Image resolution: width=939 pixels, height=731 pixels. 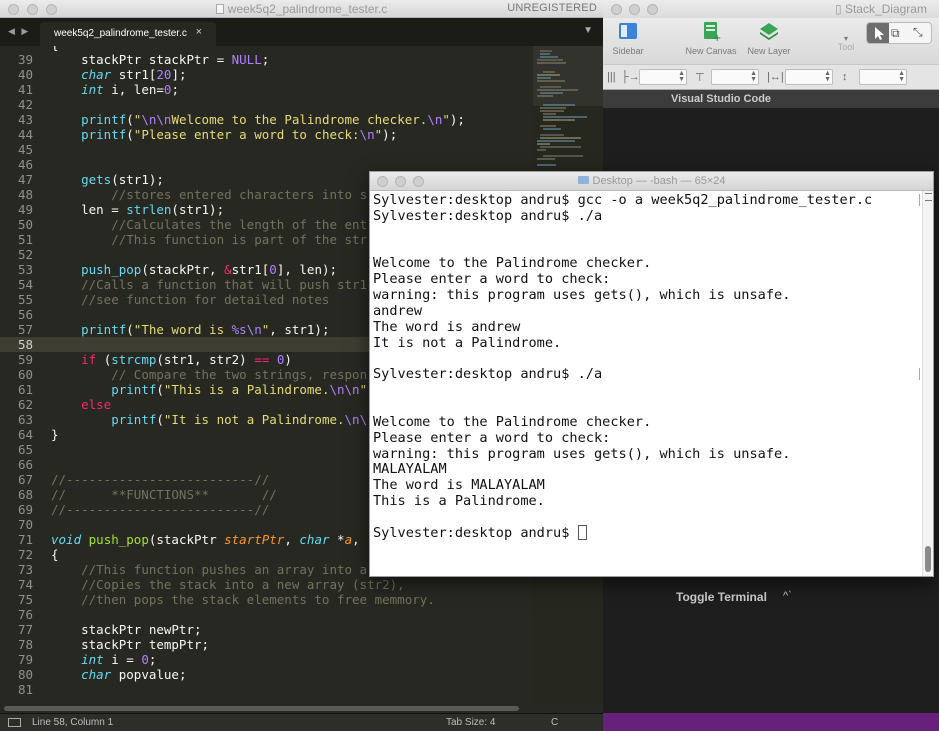 I want to click on sidebar-button: Sidebar, so click(x=628, y=38).